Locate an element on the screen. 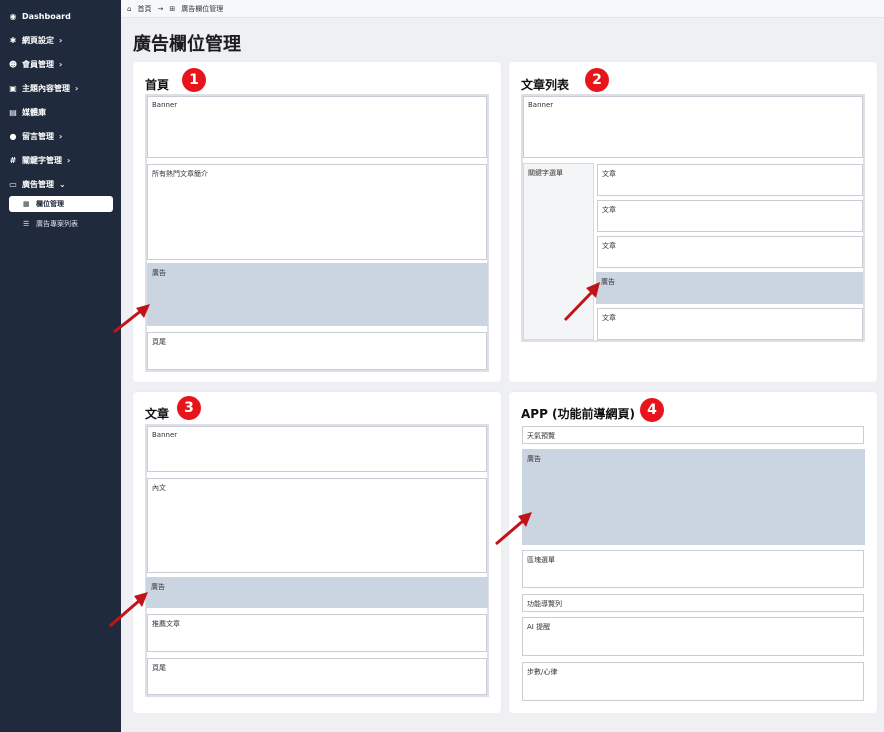  sitemap-icon: ⊞ is located at coordinates (172, 8).